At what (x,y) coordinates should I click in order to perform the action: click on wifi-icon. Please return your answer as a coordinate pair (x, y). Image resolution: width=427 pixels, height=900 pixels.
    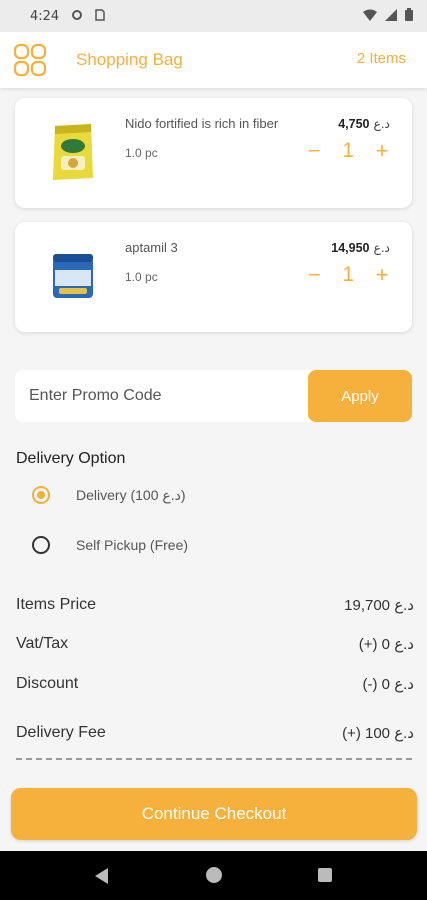
    Looking at the image, I should click on (370, 16).